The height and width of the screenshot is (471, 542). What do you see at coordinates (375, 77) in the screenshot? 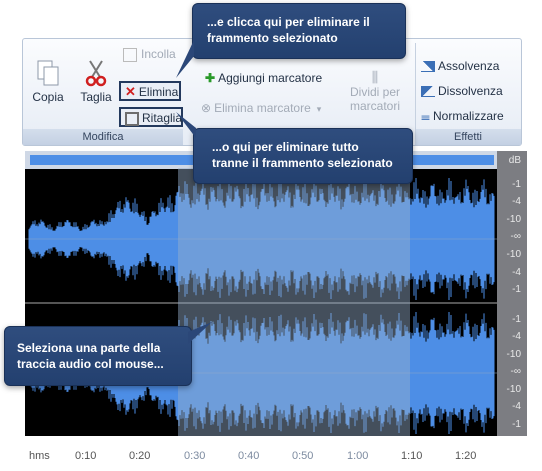
I see `split-icon: ⫼` at bounding box center [375, 77].